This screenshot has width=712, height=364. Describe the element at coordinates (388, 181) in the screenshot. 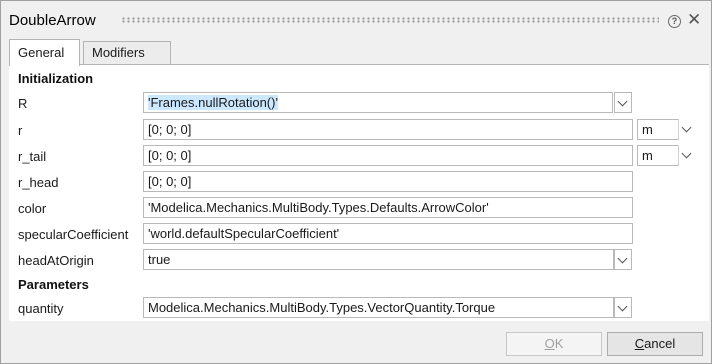

I see `r_head-input: [0; 0; 0]` at that location.